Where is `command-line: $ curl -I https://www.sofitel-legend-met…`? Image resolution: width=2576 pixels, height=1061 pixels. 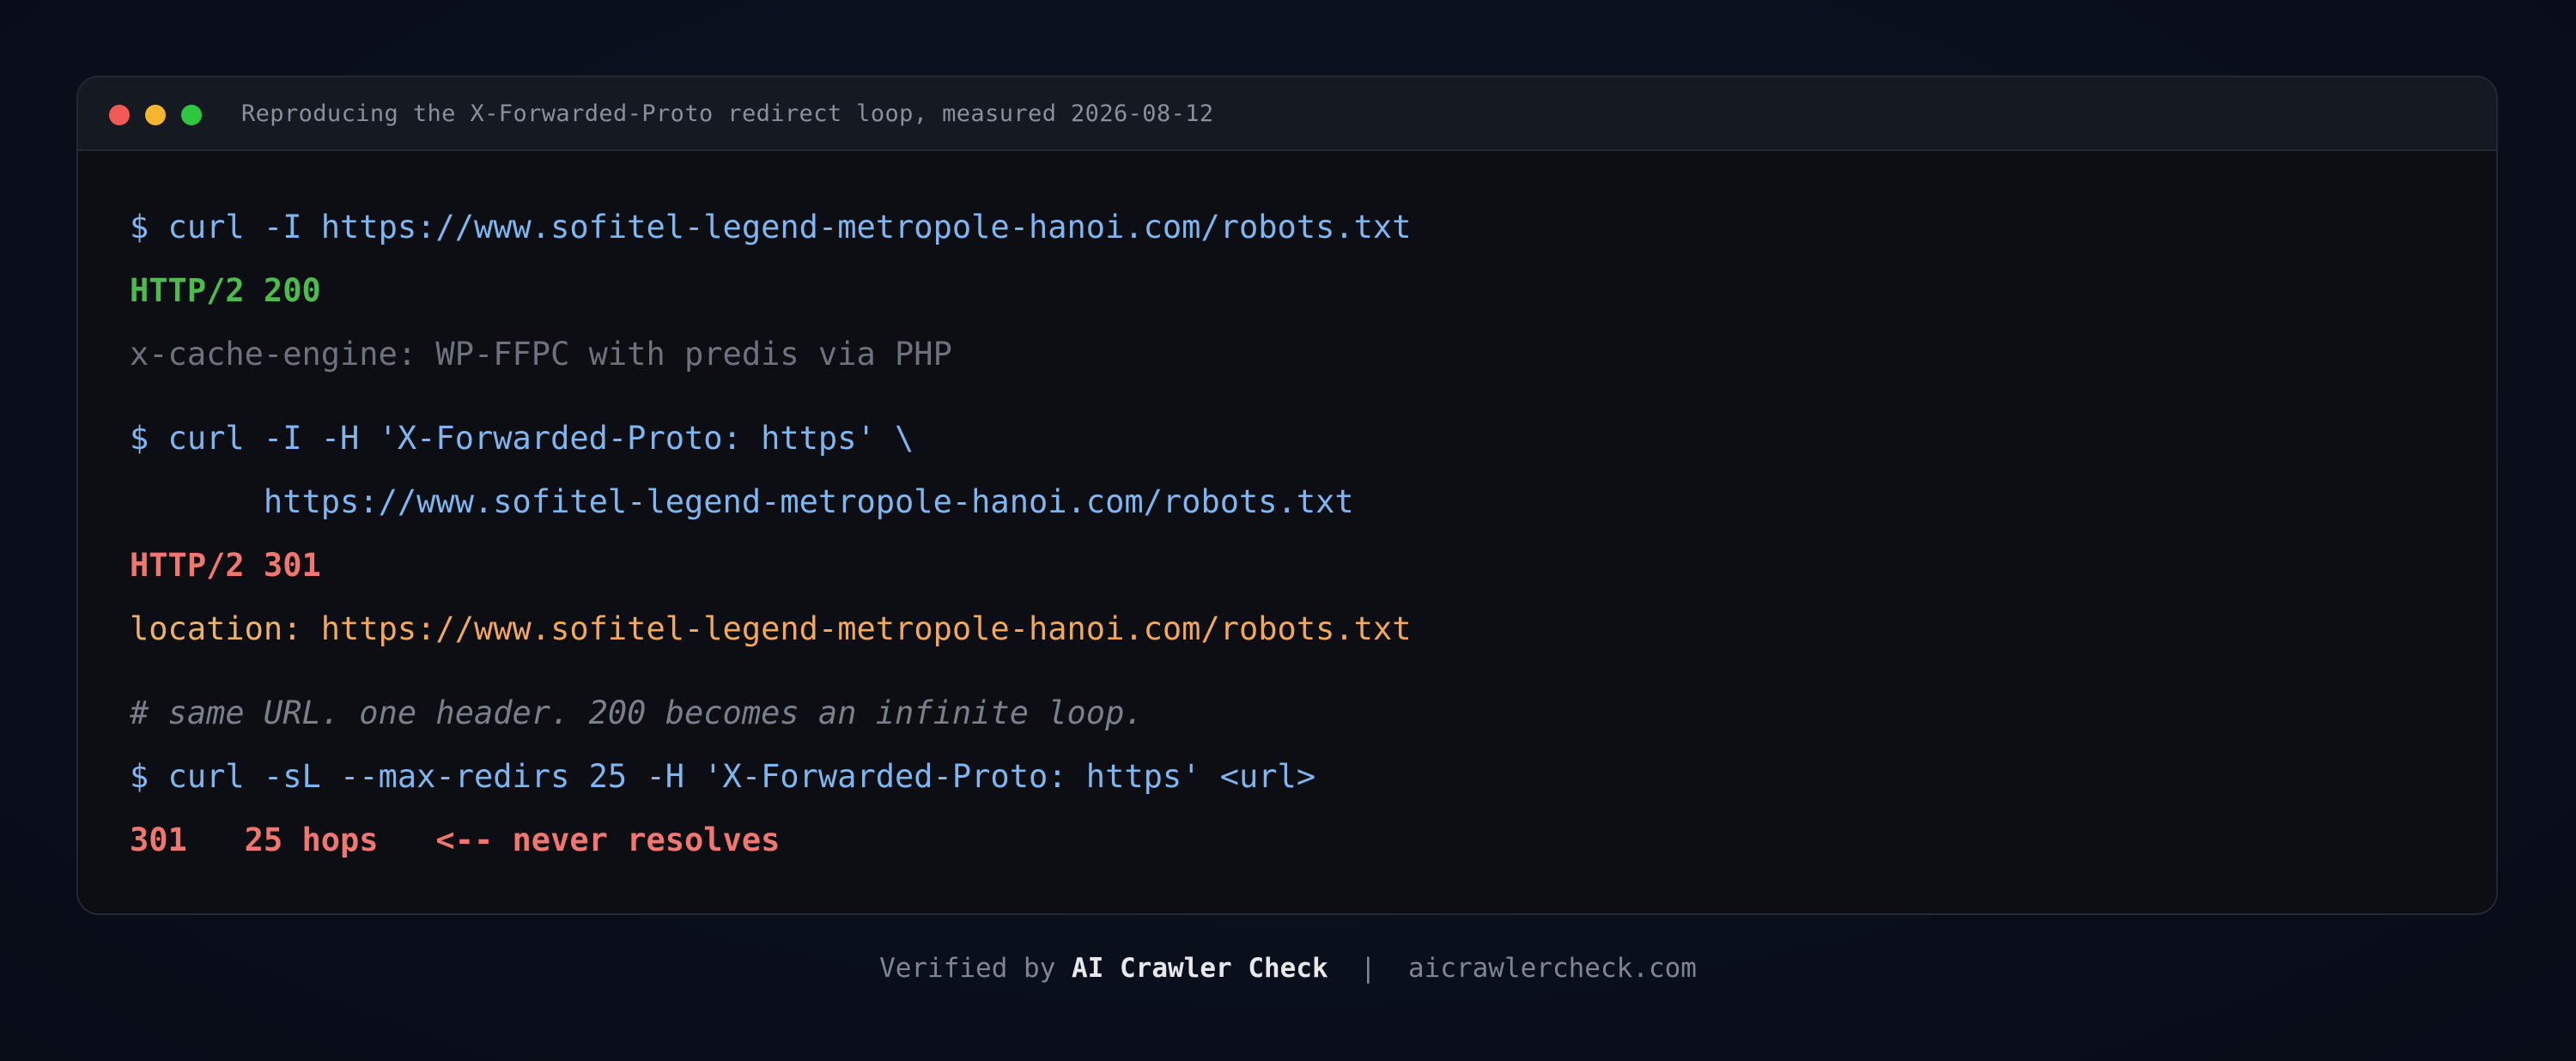 command-line: $ curl -I https://www.sofitel-legend-met… is located at coordinates (771, 227).